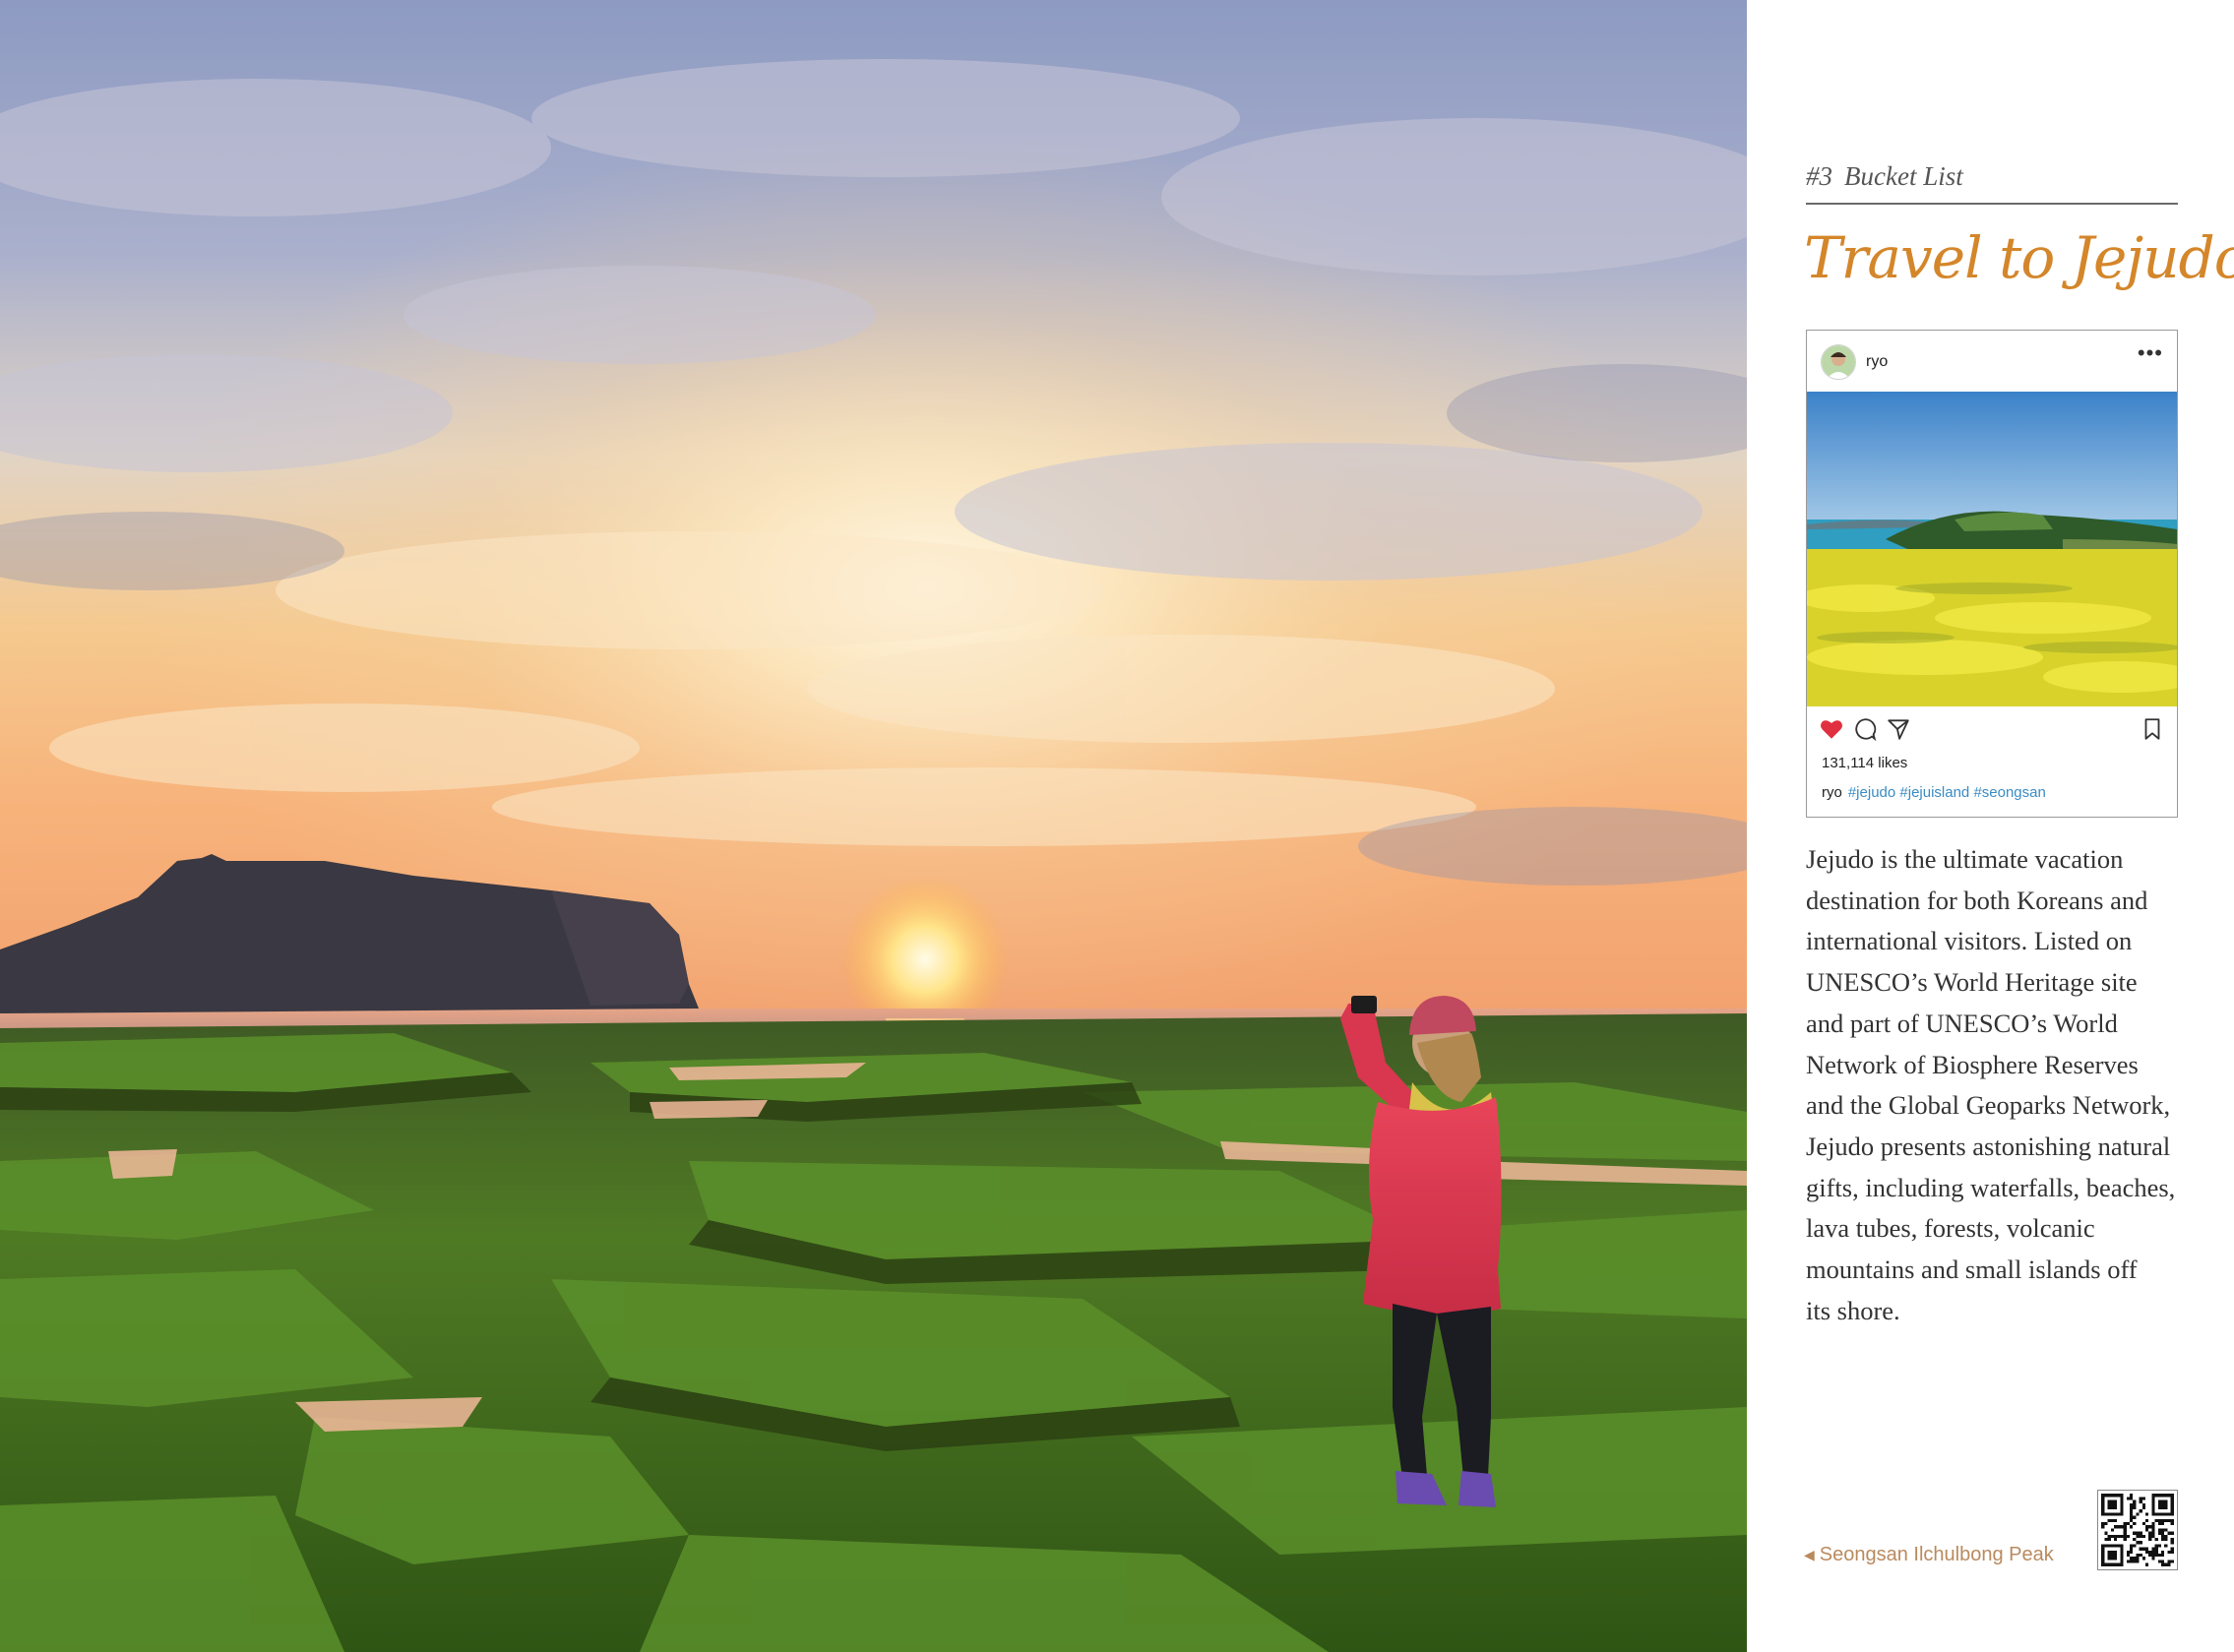 This screenshot has height=1652, width=2234. Describe the element at coordinates (1950, 1228) in the screenshot. I see `body-line: lava tubes, forests, volcanic` at that location.